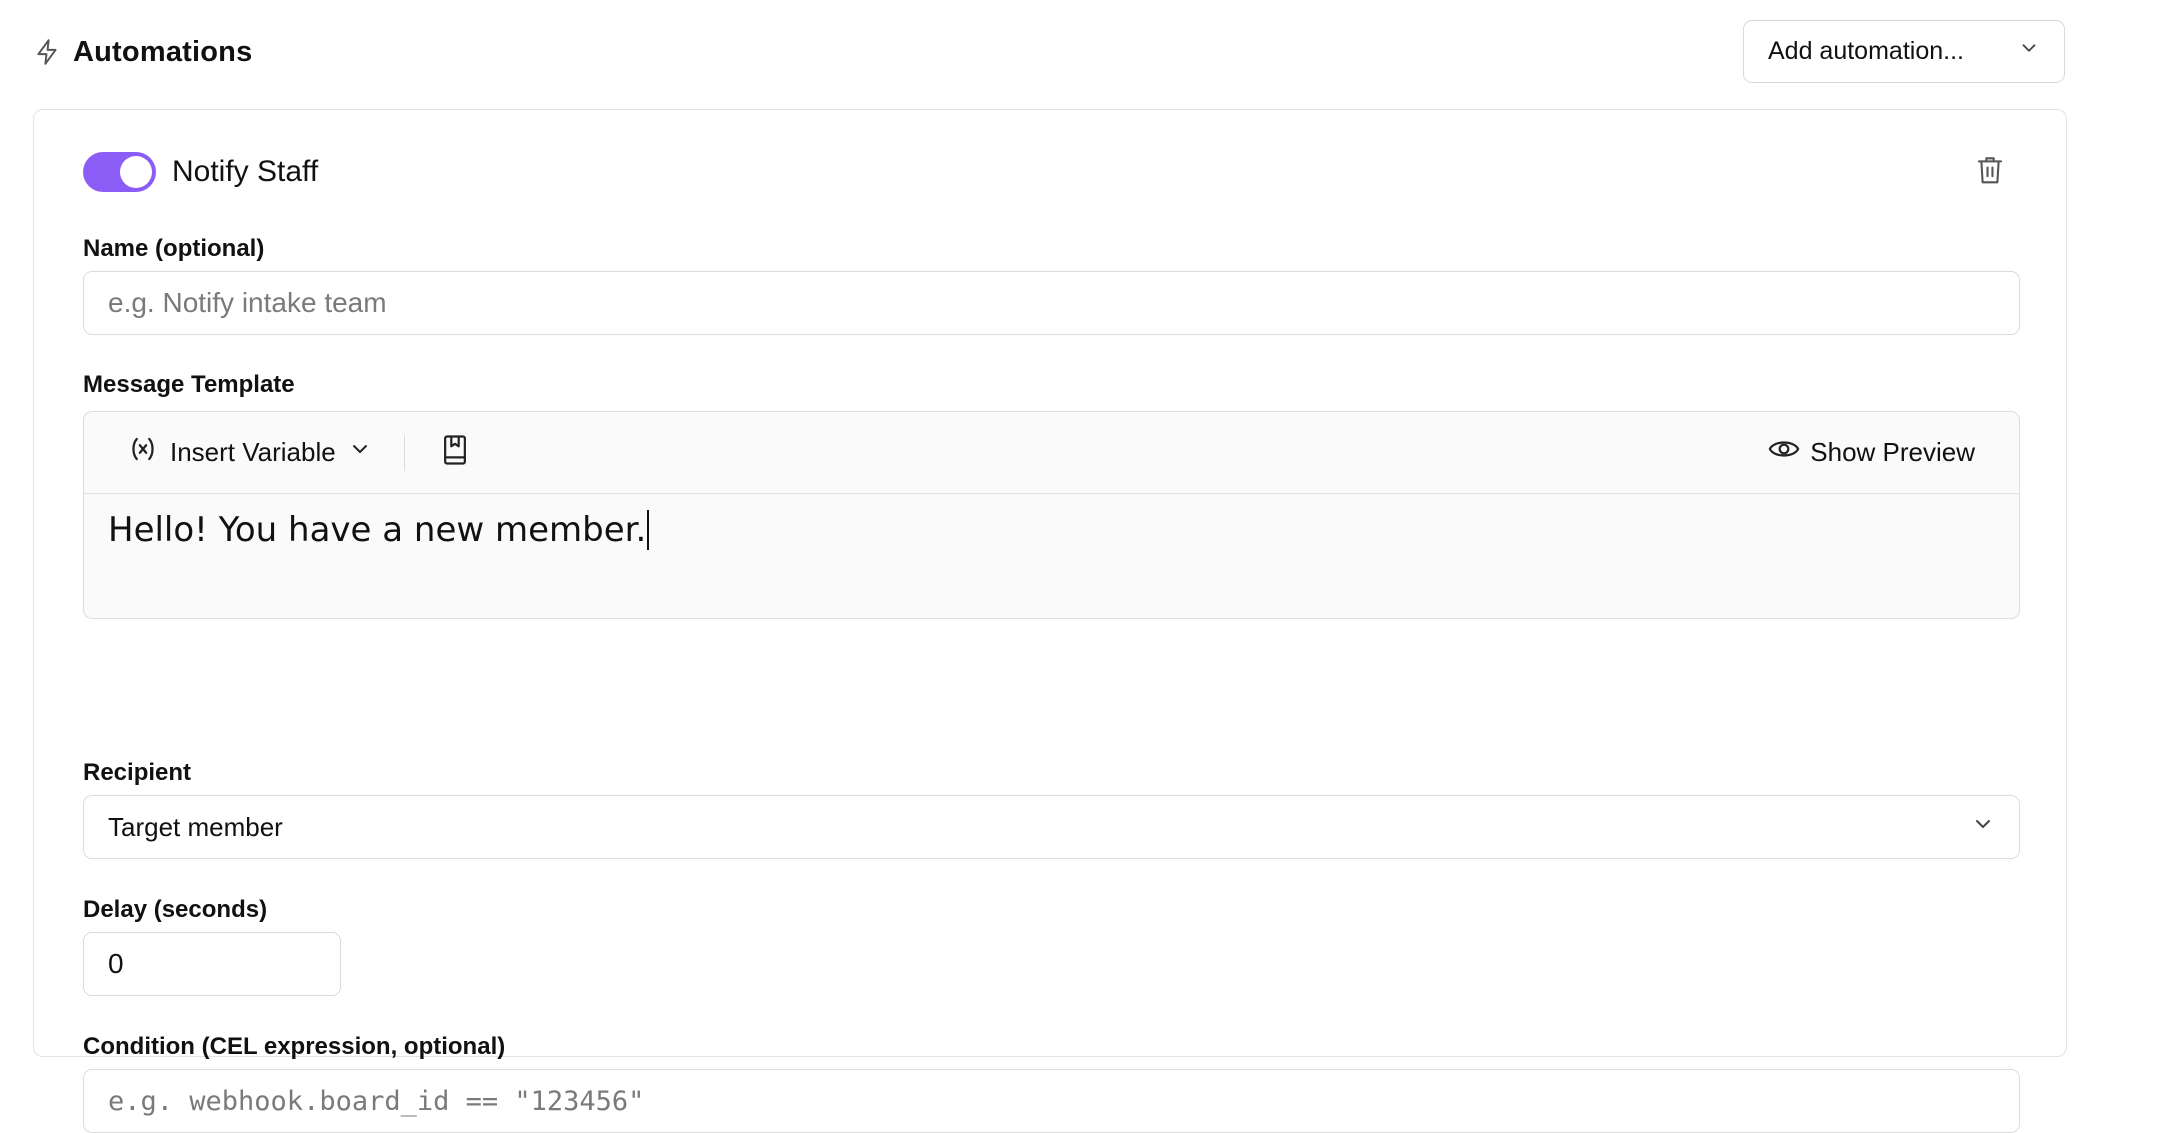  Describe the element at coordinates (1051, 1101) in the screenshot. I see `condition-input` at that location.